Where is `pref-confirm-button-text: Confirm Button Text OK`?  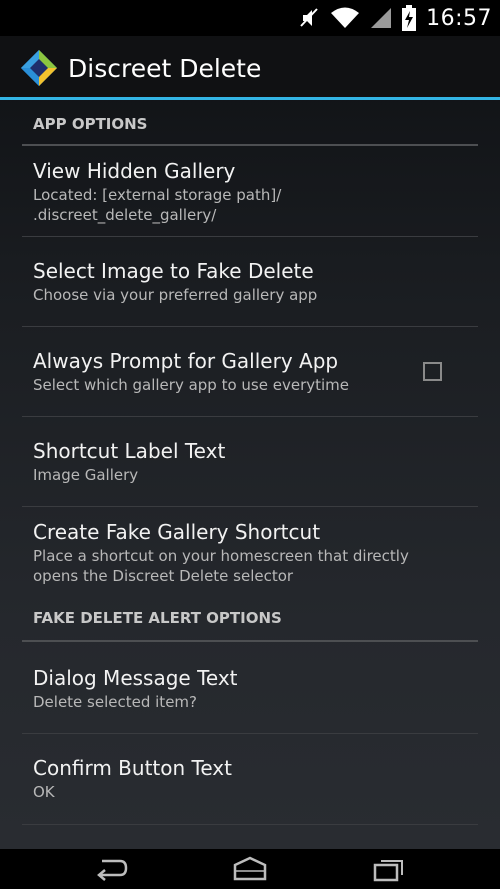 pref-confirm-button-text: Confirm Button Text OK is located at coordinates (250, 779).